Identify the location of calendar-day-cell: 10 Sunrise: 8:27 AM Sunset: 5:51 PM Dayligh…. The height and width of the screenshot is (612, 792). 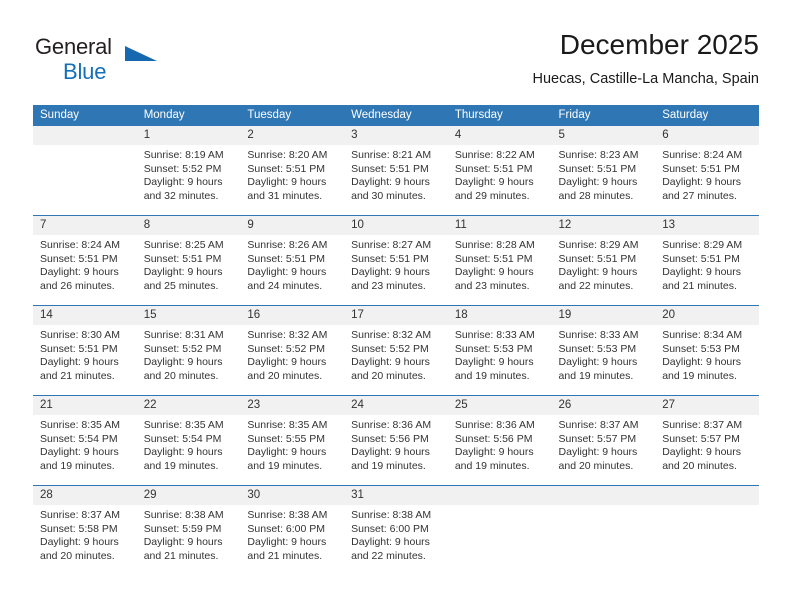
(396, 260).